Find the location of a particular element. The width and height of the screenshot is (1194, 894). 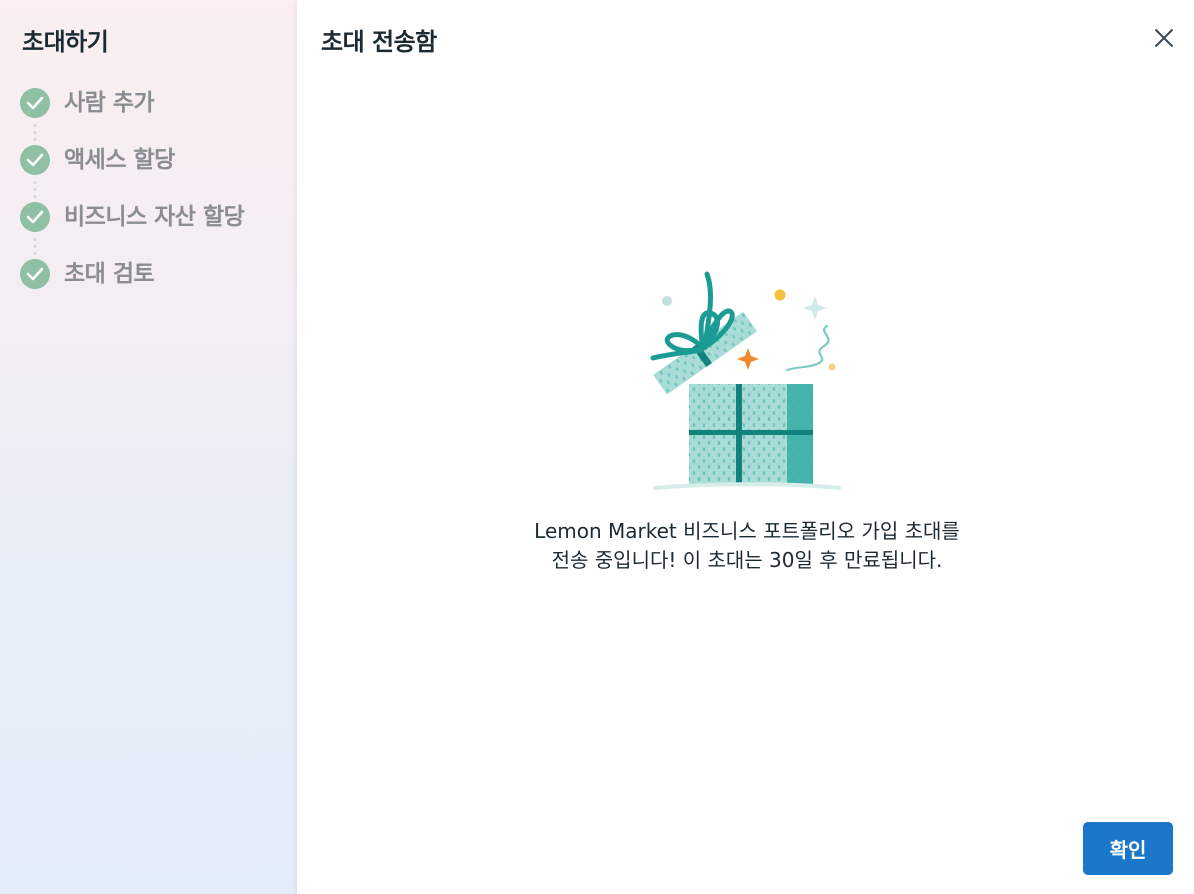

step-add-people: 사람 추가 is located at coordinates (132, 116).